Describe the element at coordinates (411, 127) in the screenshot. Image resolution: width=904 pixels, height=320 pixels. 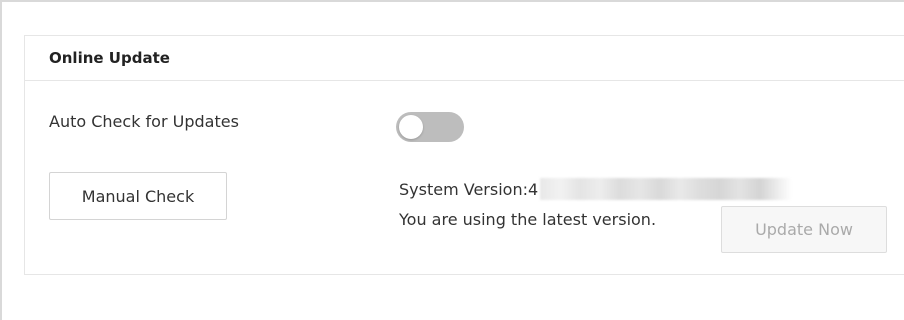
I see `toggle-knob` at that location.